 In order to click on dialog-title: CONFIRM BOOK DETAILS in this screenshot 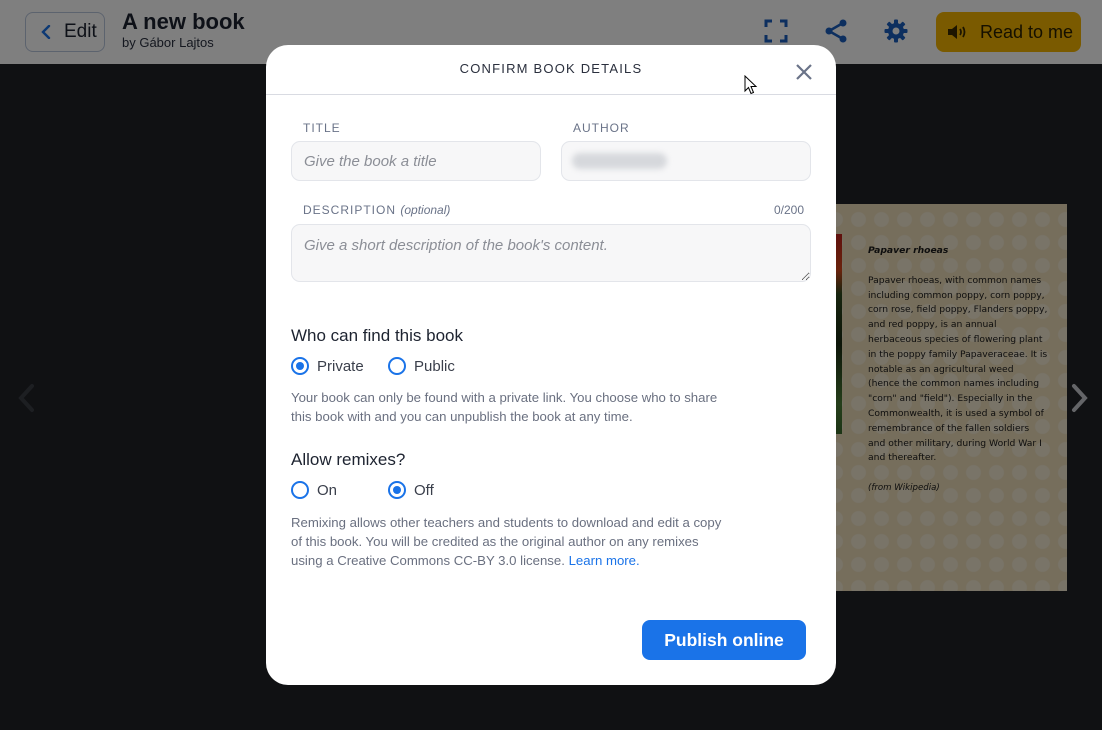, I will do `click(551, 68)`.